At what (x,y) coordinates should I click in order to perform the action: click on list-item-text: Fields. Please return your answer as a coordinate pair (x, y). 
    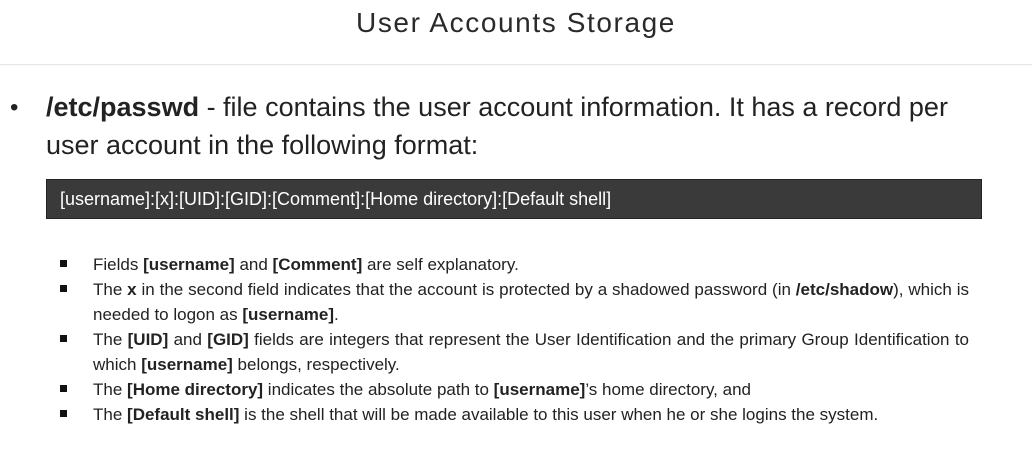
    Looking at the image, I should click on (118, 264).